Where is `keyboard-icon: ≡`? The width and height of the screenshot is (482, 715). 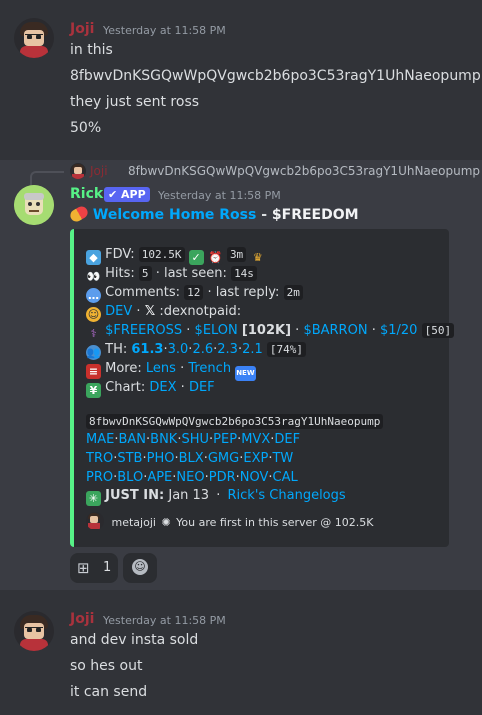 keyboard-icon: ≡ is located at coordinates (93, 371).